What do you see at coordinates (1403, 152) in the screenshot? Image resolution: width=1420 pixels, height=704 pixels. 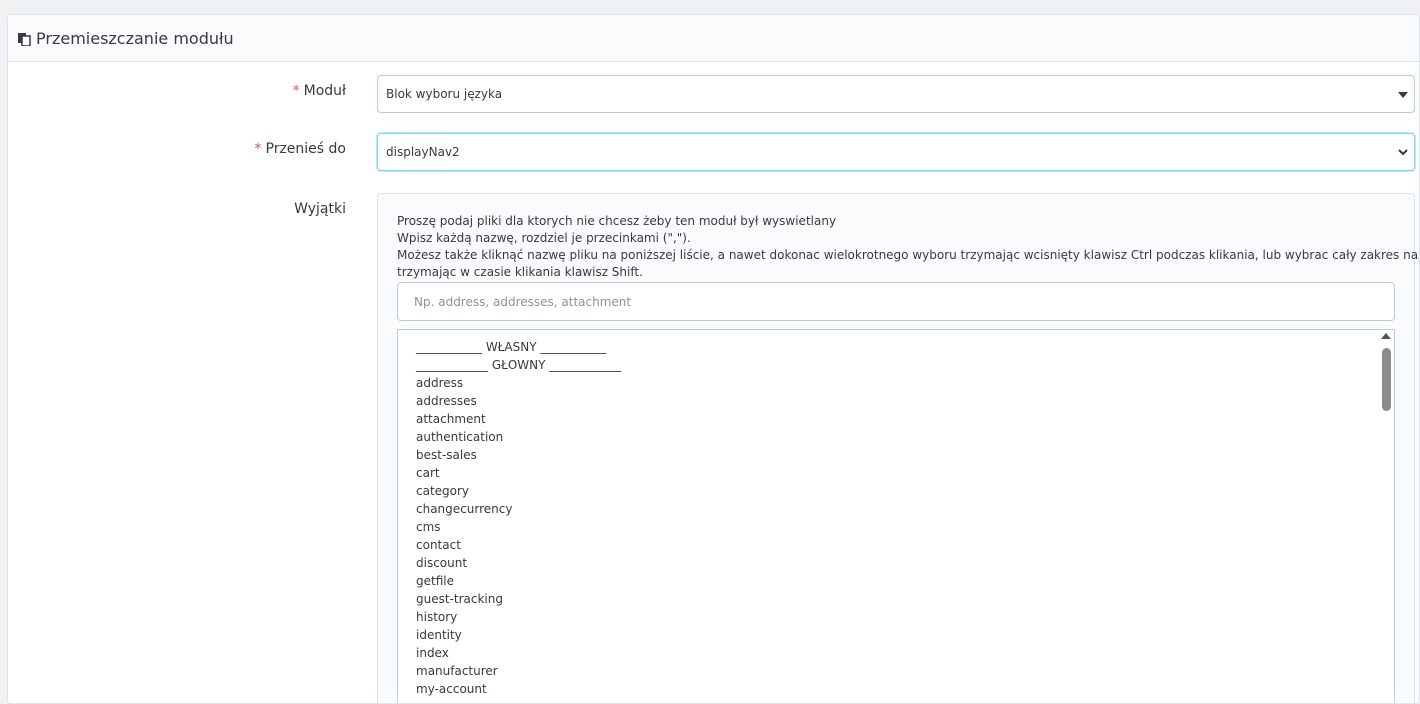 I see `chevron-down-icon` at bounding box center [1403, 152].